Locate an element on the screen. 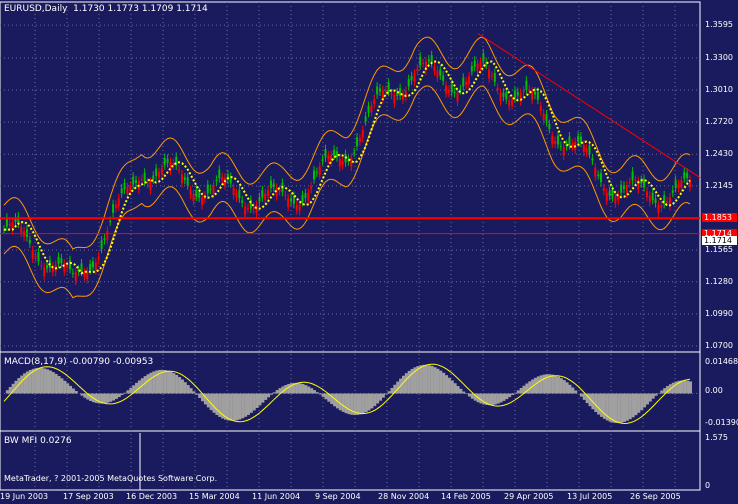 The image size is (738, 504). macd-indicator-label: MACD(8,17,9) -0.00790 -0.00953 is located at coordinates (79, 362).